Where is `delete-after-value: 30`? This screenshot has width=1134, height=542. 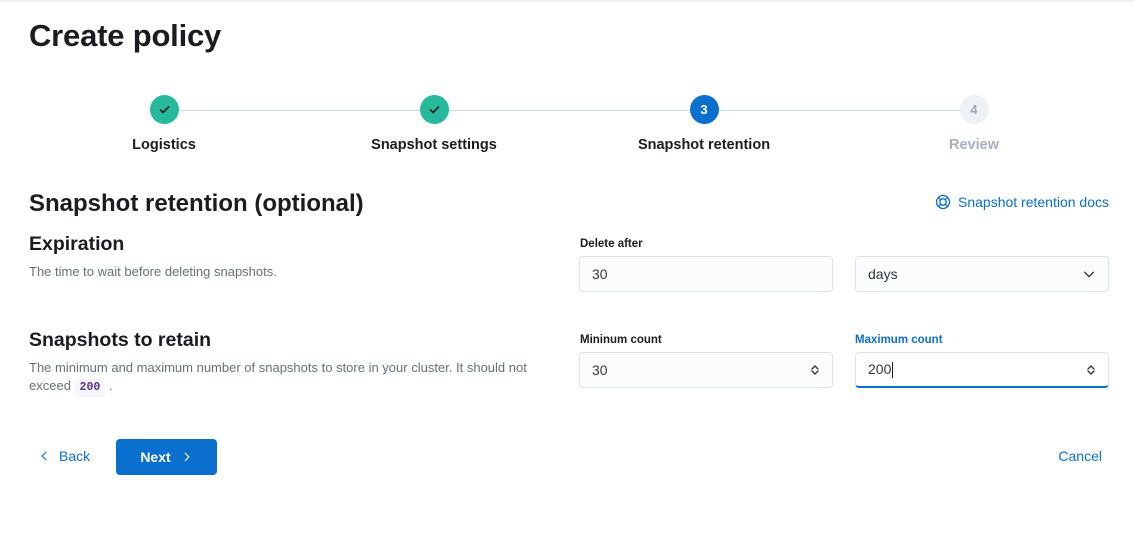
delete-after-value: 30 is located at coordinates (600, 274).